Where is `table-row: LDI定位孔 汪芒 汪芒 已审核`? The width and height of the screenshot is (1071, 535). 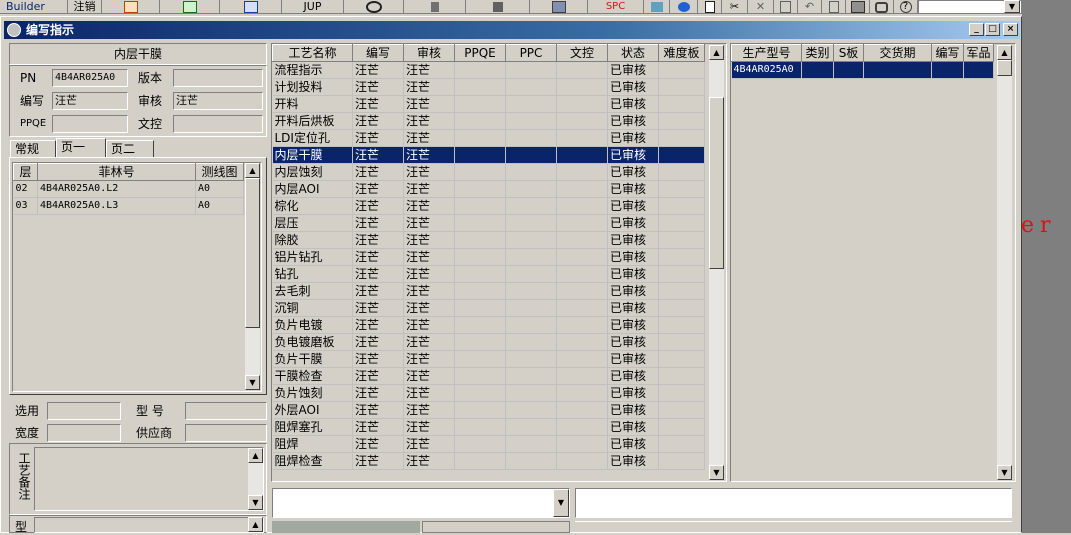 table-row: LDI定位孔 汪芒 汪芒 已审核 is located at coordinates (488, 138).